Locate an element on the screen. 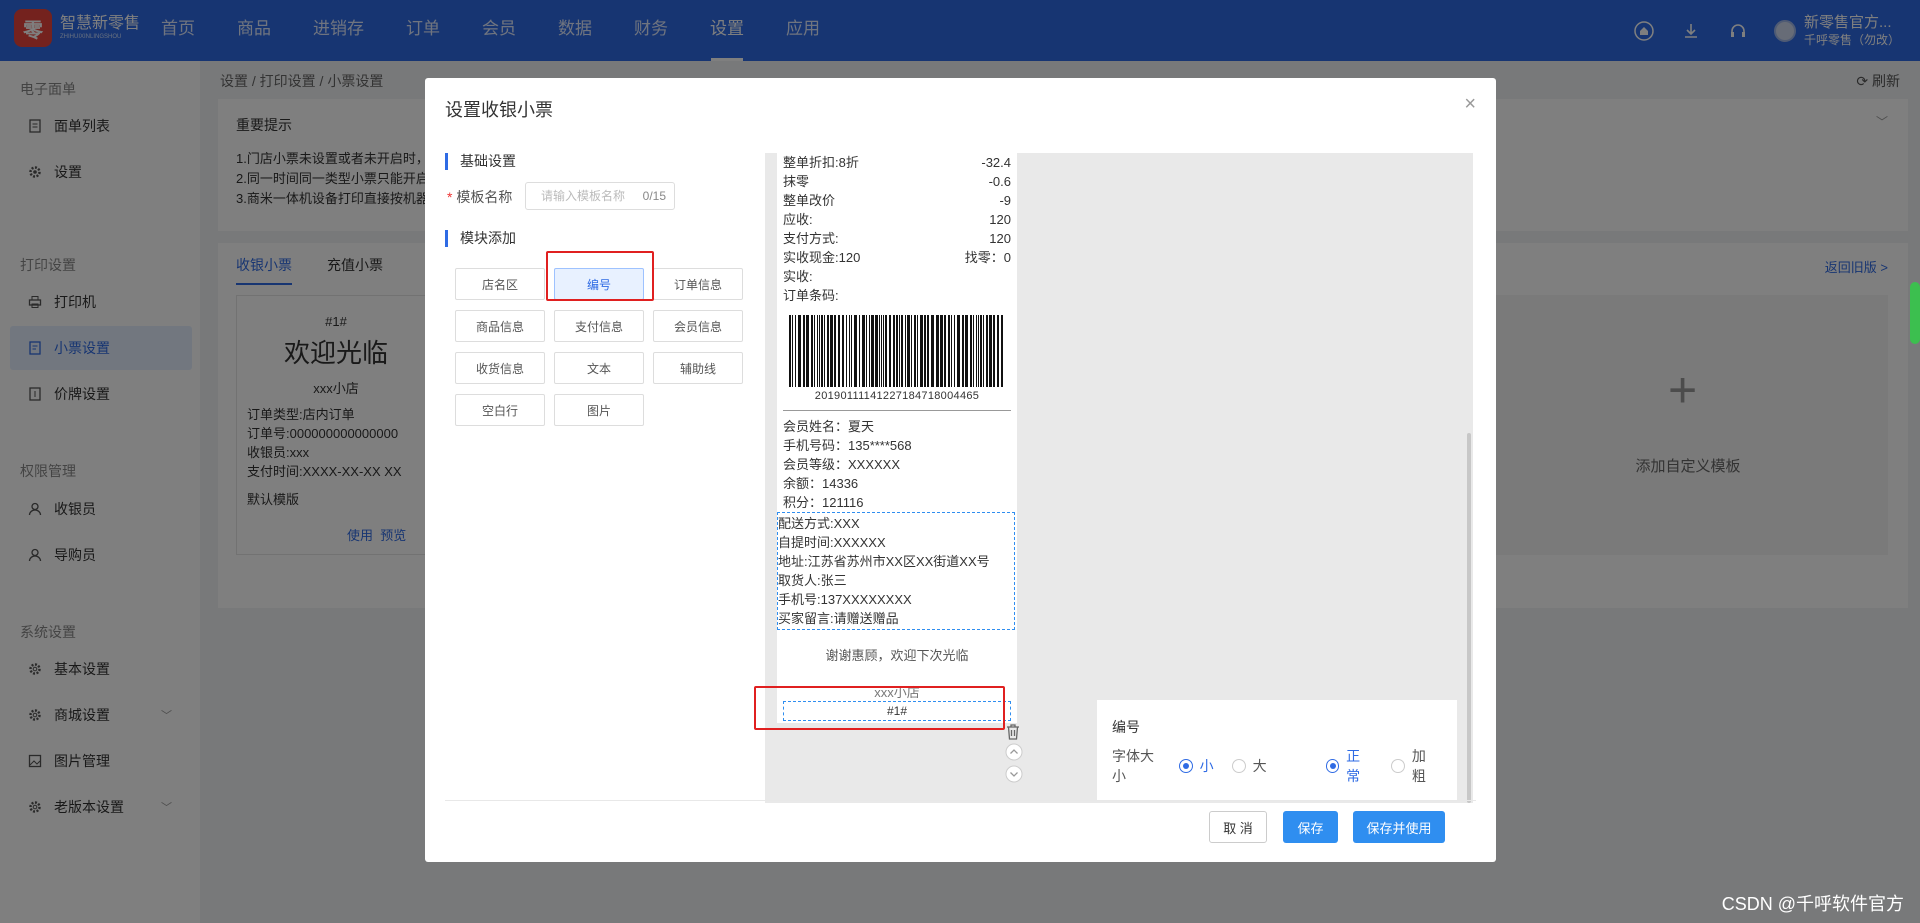  module-store-name-button: 店名区 is located at coordinates (500, 284).